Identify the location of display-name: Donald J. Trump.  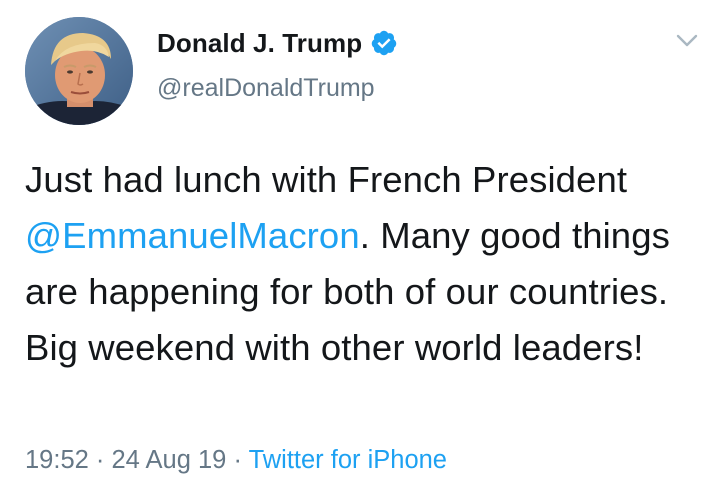
(259, 43).